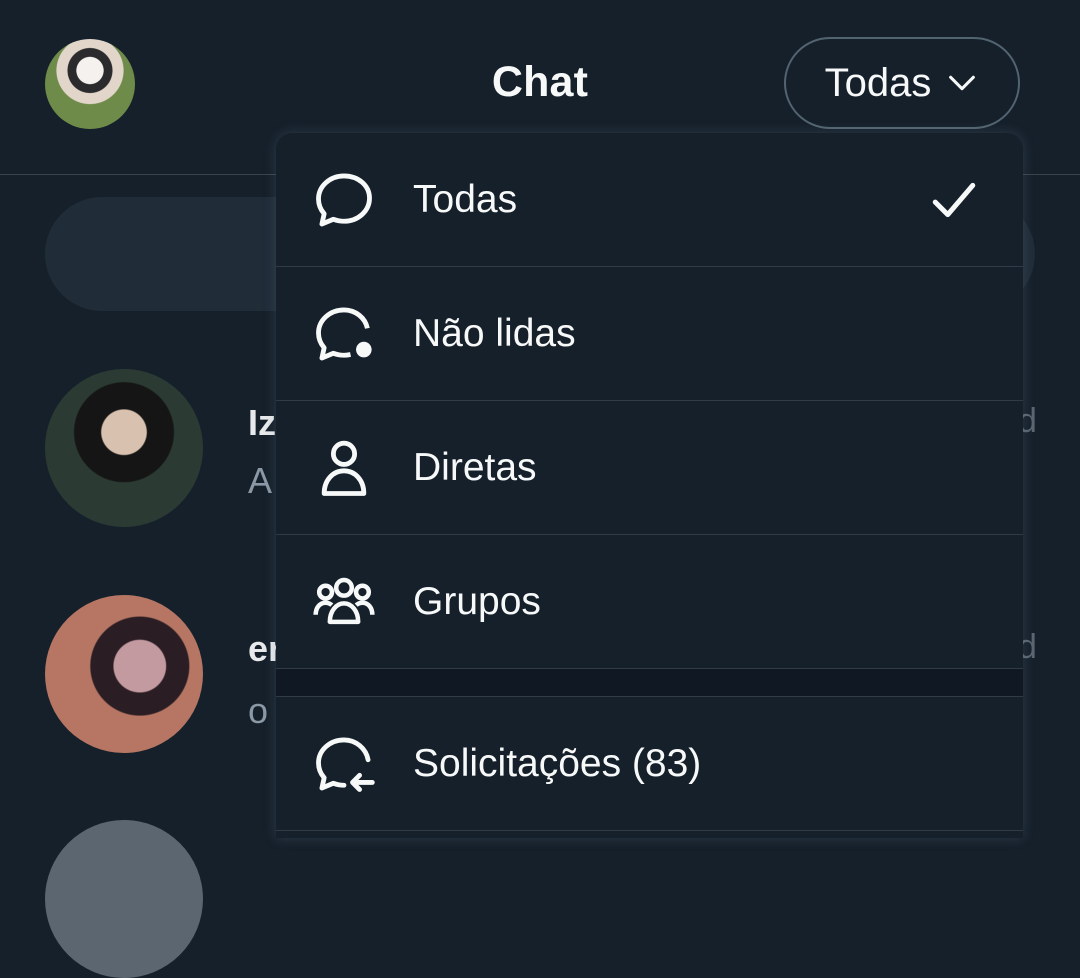 The width and height of the screenshot is (1080, 978). I want to click on group-icon, so click(344, 602).